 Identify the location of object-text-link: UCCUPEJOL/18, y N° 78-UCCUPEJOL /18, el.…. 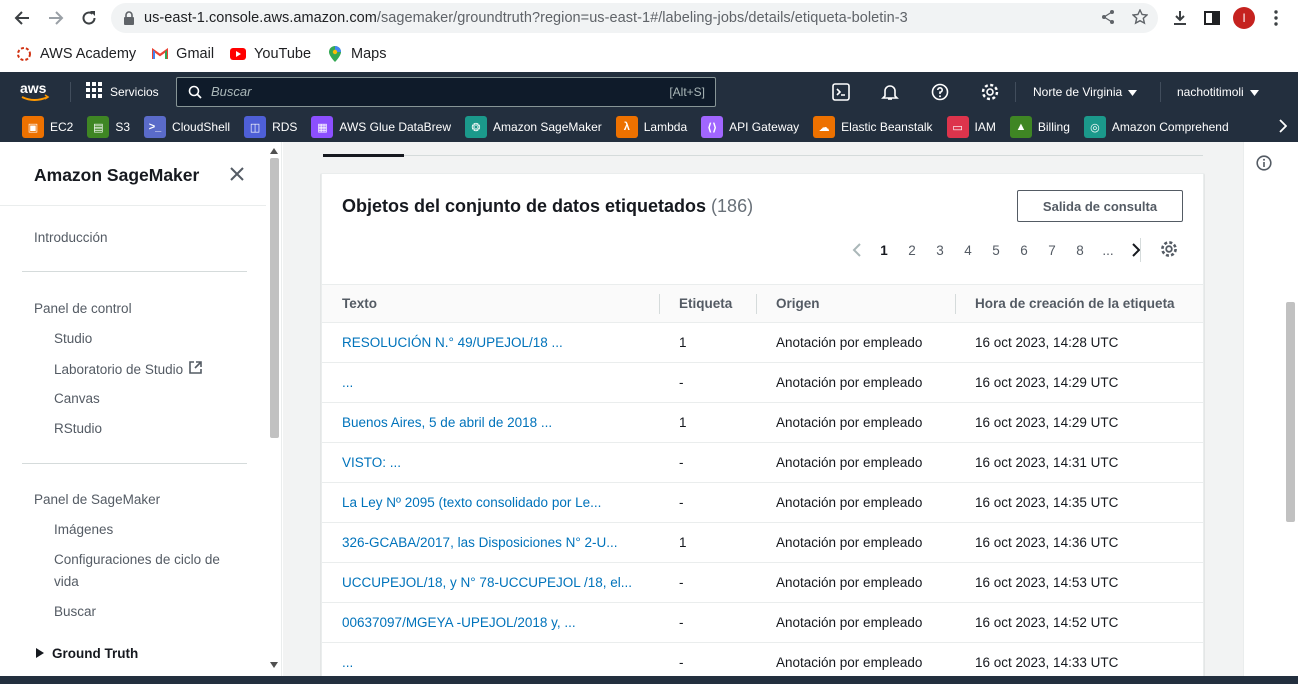
(487, 582).